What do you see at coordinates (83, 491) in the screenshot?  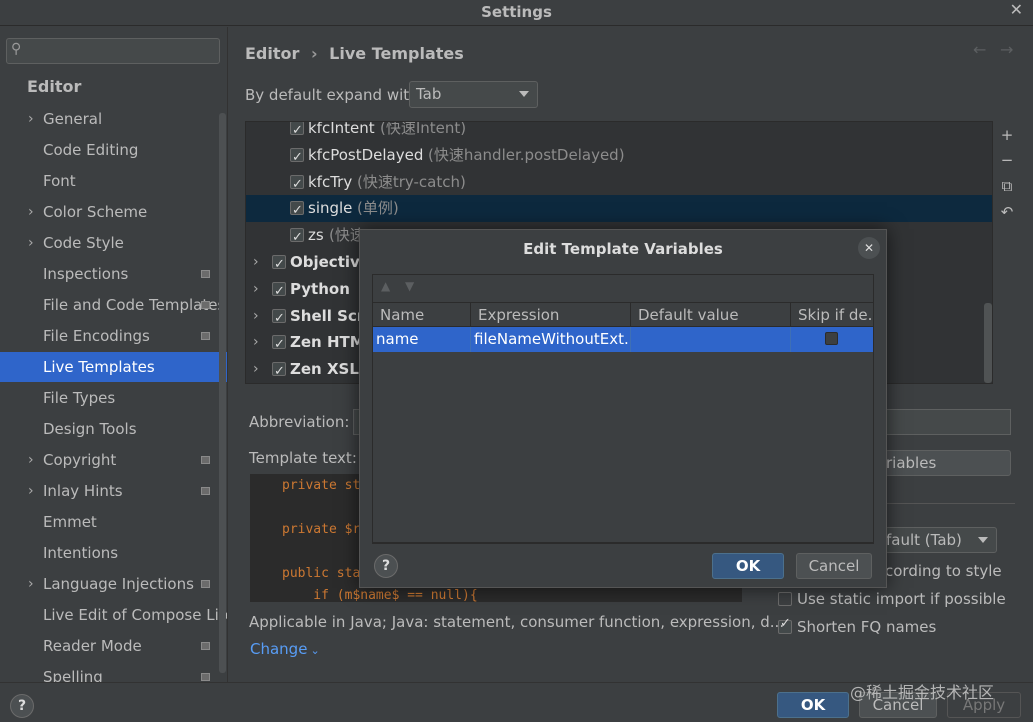 I see `sidebar-item-label: Inlay Hints` at bounding box center [83, 491].